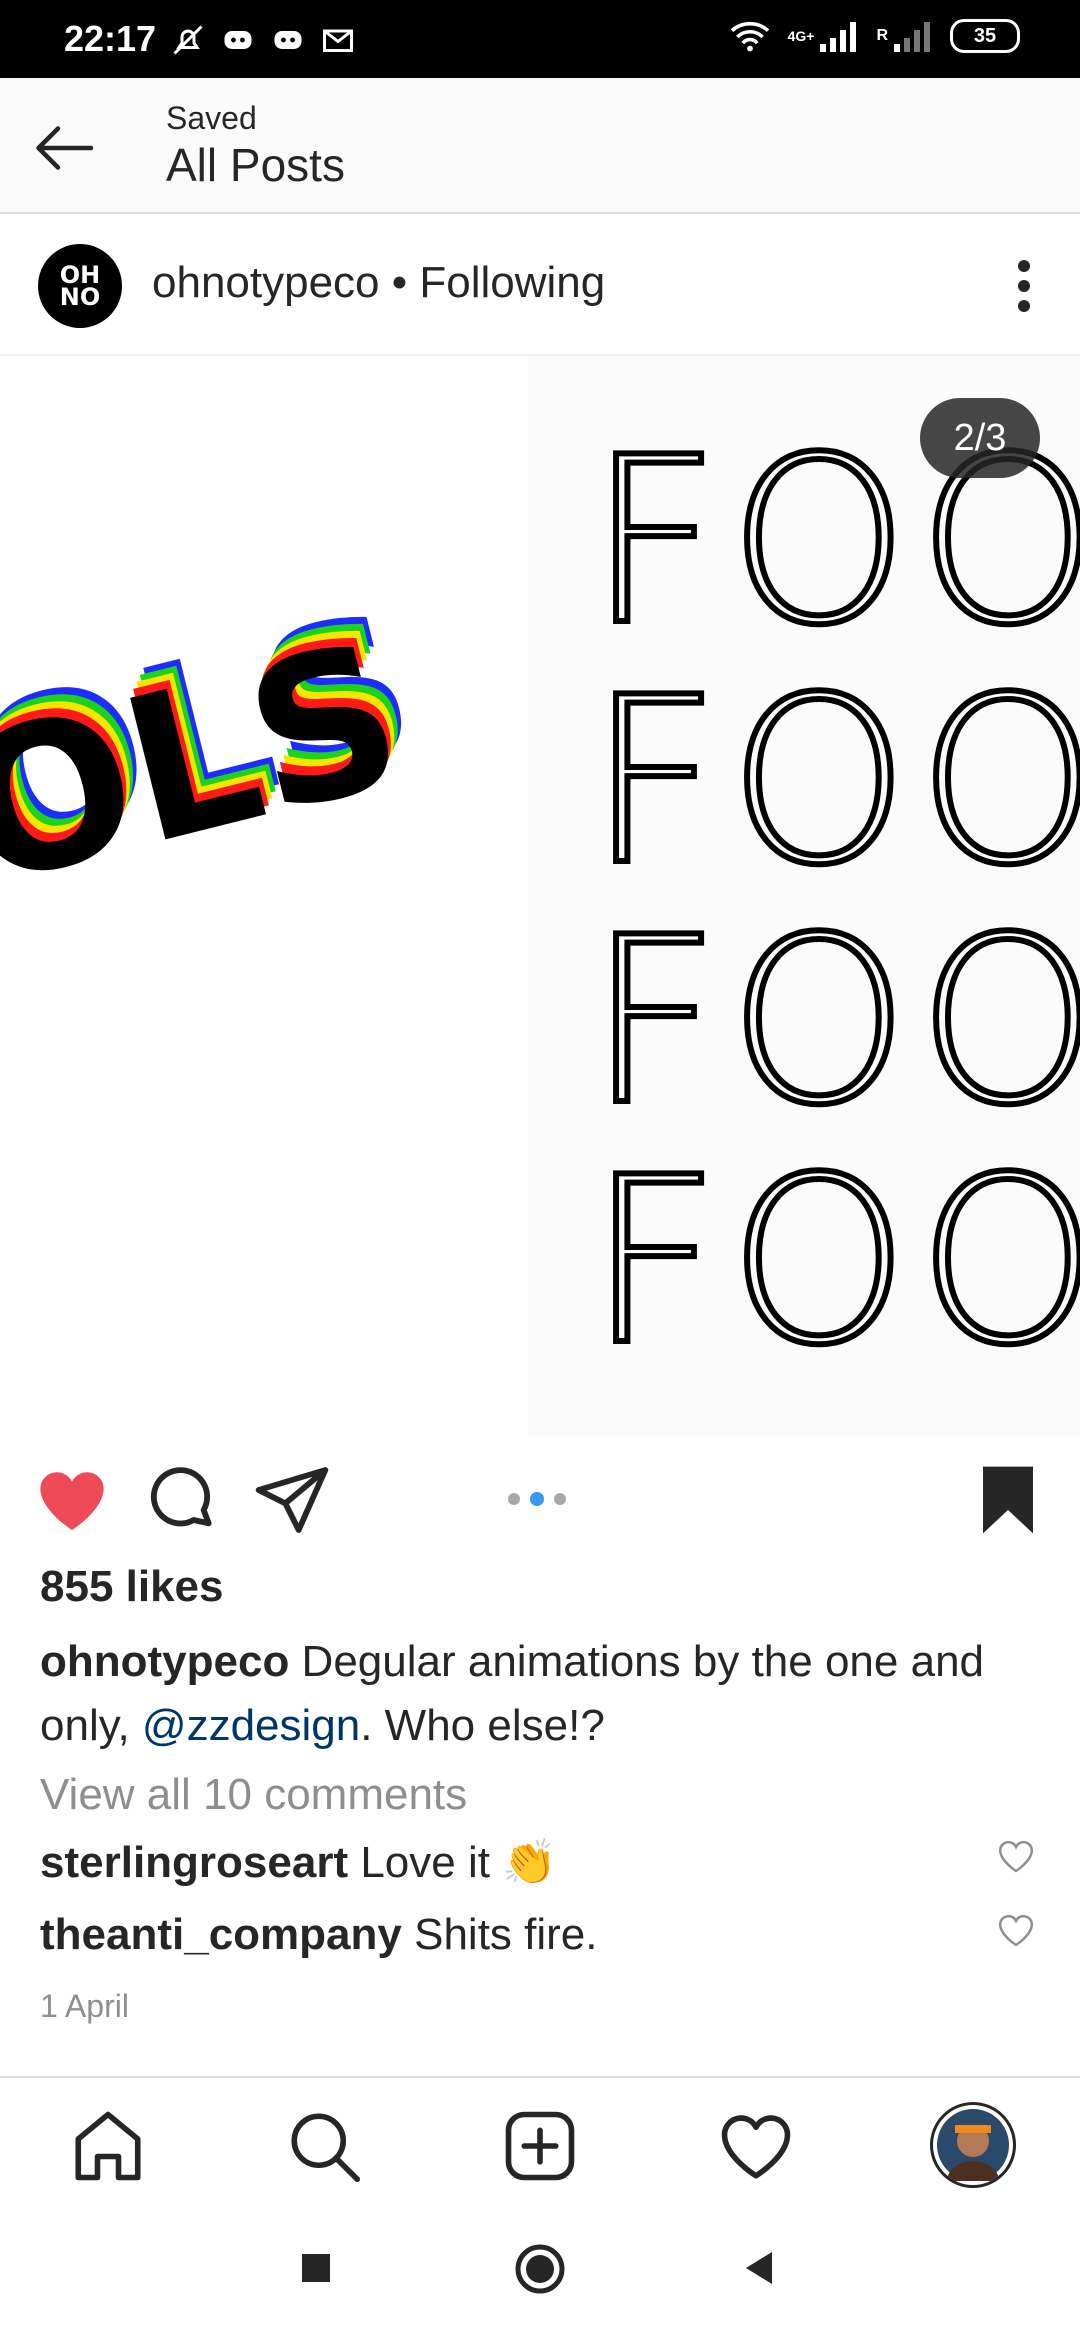 Image resolution: width=1080 pixels, height=2340 pixels. I want to click on network-label: 4G+, so click(801, 36).